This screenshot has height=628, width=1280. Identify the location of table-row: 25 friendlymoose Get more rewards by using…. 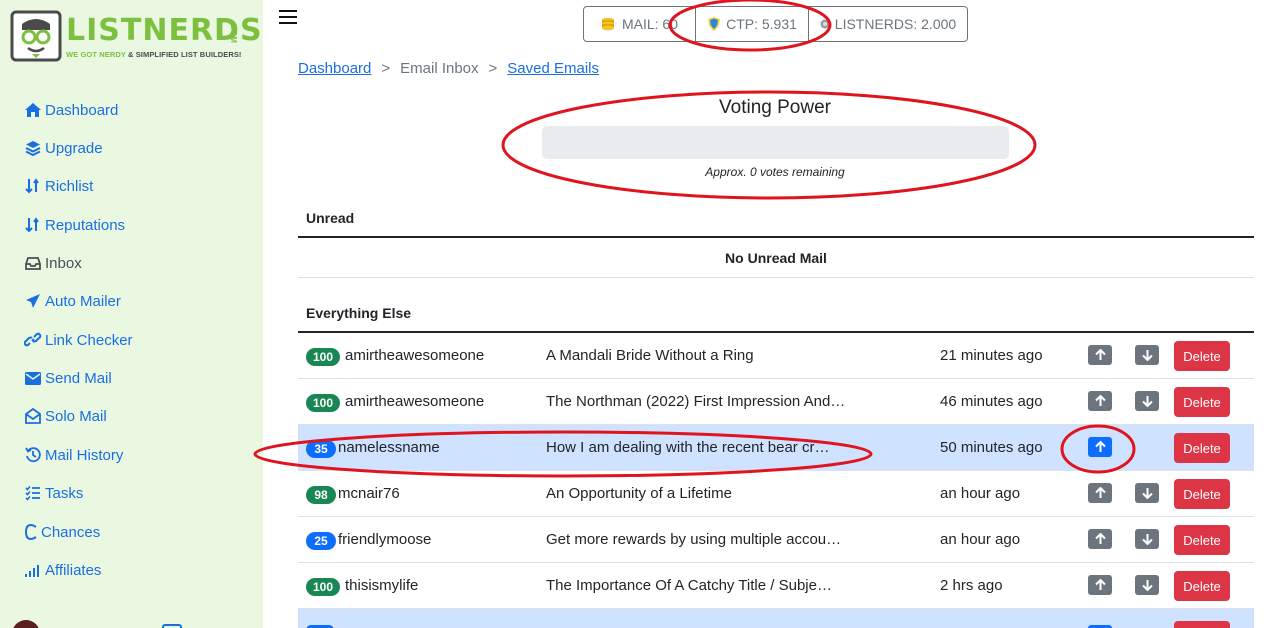
(776, 540).